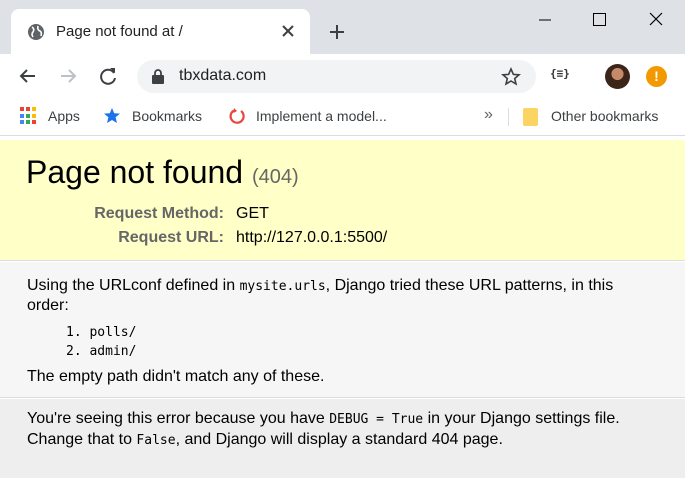 Image resolution: width=685 pixels, height=478 pixels. What do you see at coordinates (119, 31) in the screenshot?
I see `tab-title: Page not found at /` at bounding box center [119, 31].